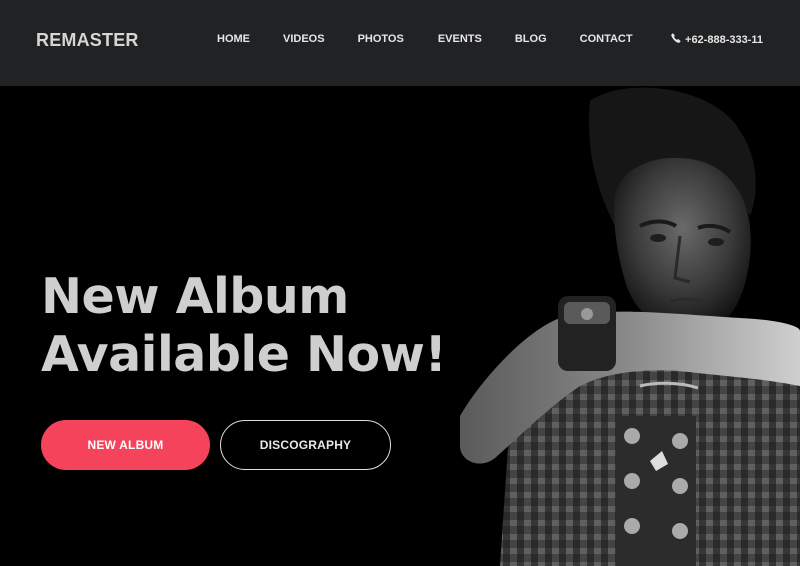  Describe the element at coordinates (531, 39) in the screenshot. I see `nav-item-blog: BLOG` at that location.